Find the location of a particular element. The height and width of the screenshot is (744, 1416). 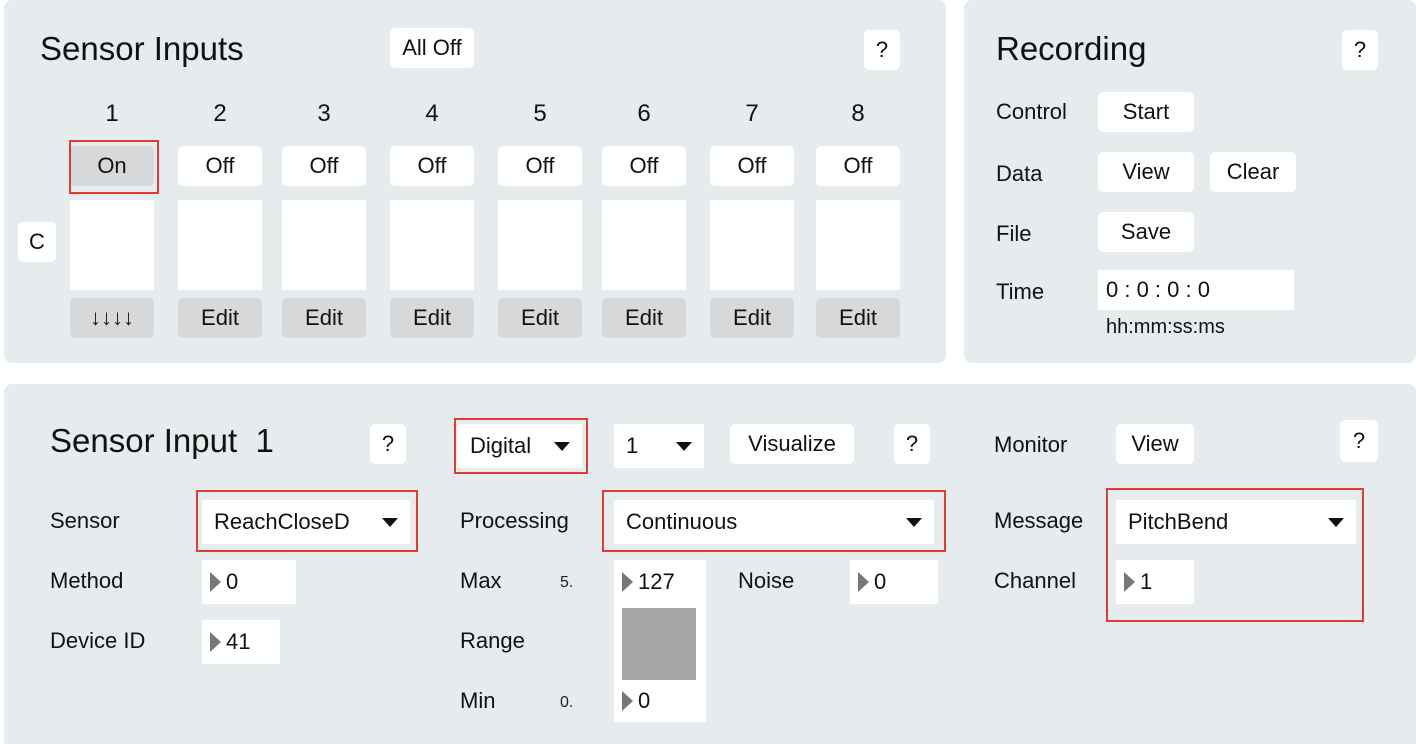

method-value: 0 is located at coordinates (232, 581).